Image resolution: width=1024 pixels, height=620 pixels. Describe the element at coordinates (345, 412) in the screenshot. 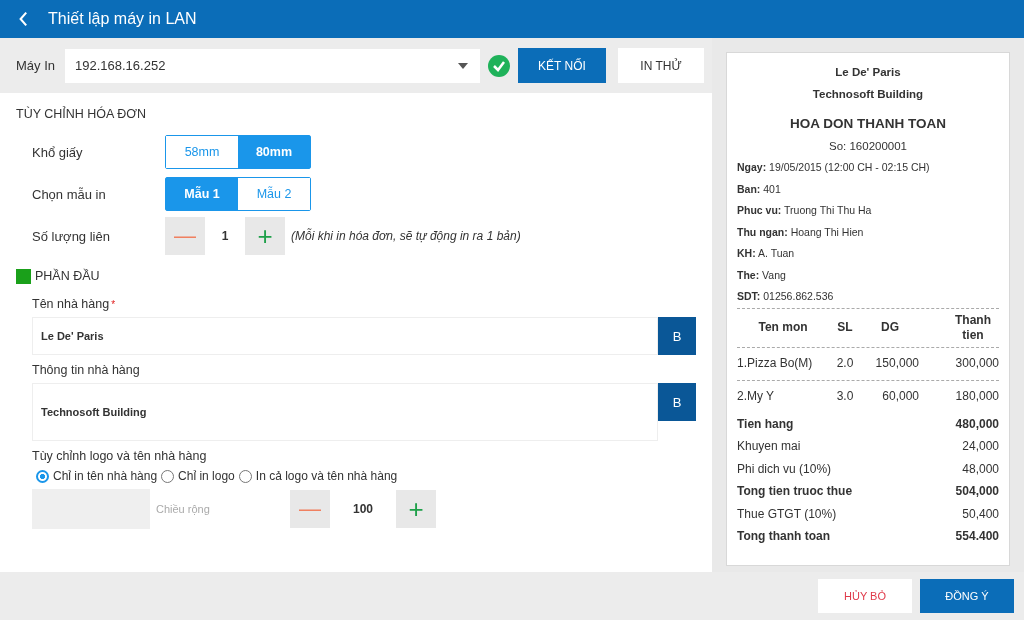

I see `restaurant-info-field: Technosoft Building` at that location.